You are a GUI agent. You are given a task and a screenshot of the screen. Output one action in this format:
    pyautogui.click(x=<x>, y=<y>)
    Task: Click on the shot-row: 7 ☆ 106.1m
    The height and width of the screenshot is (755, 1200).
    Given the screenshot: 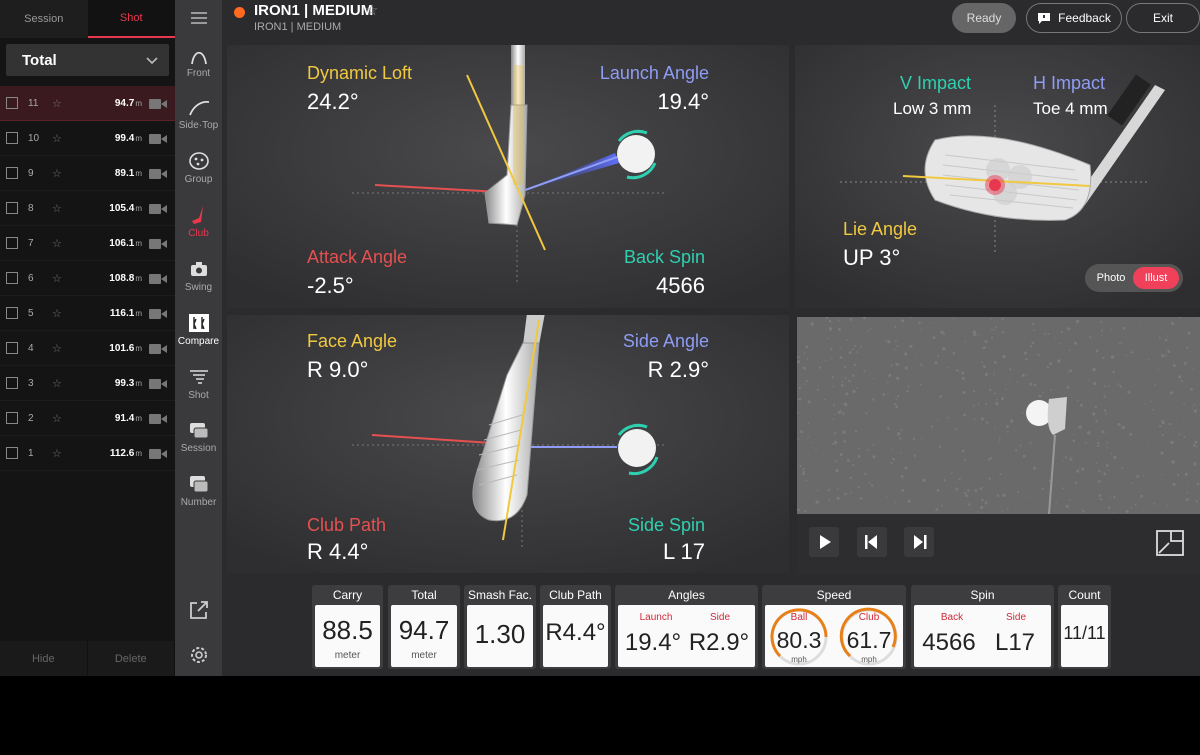 What is the action you would take?
    pyautogui.click(x=87, y=243)
    